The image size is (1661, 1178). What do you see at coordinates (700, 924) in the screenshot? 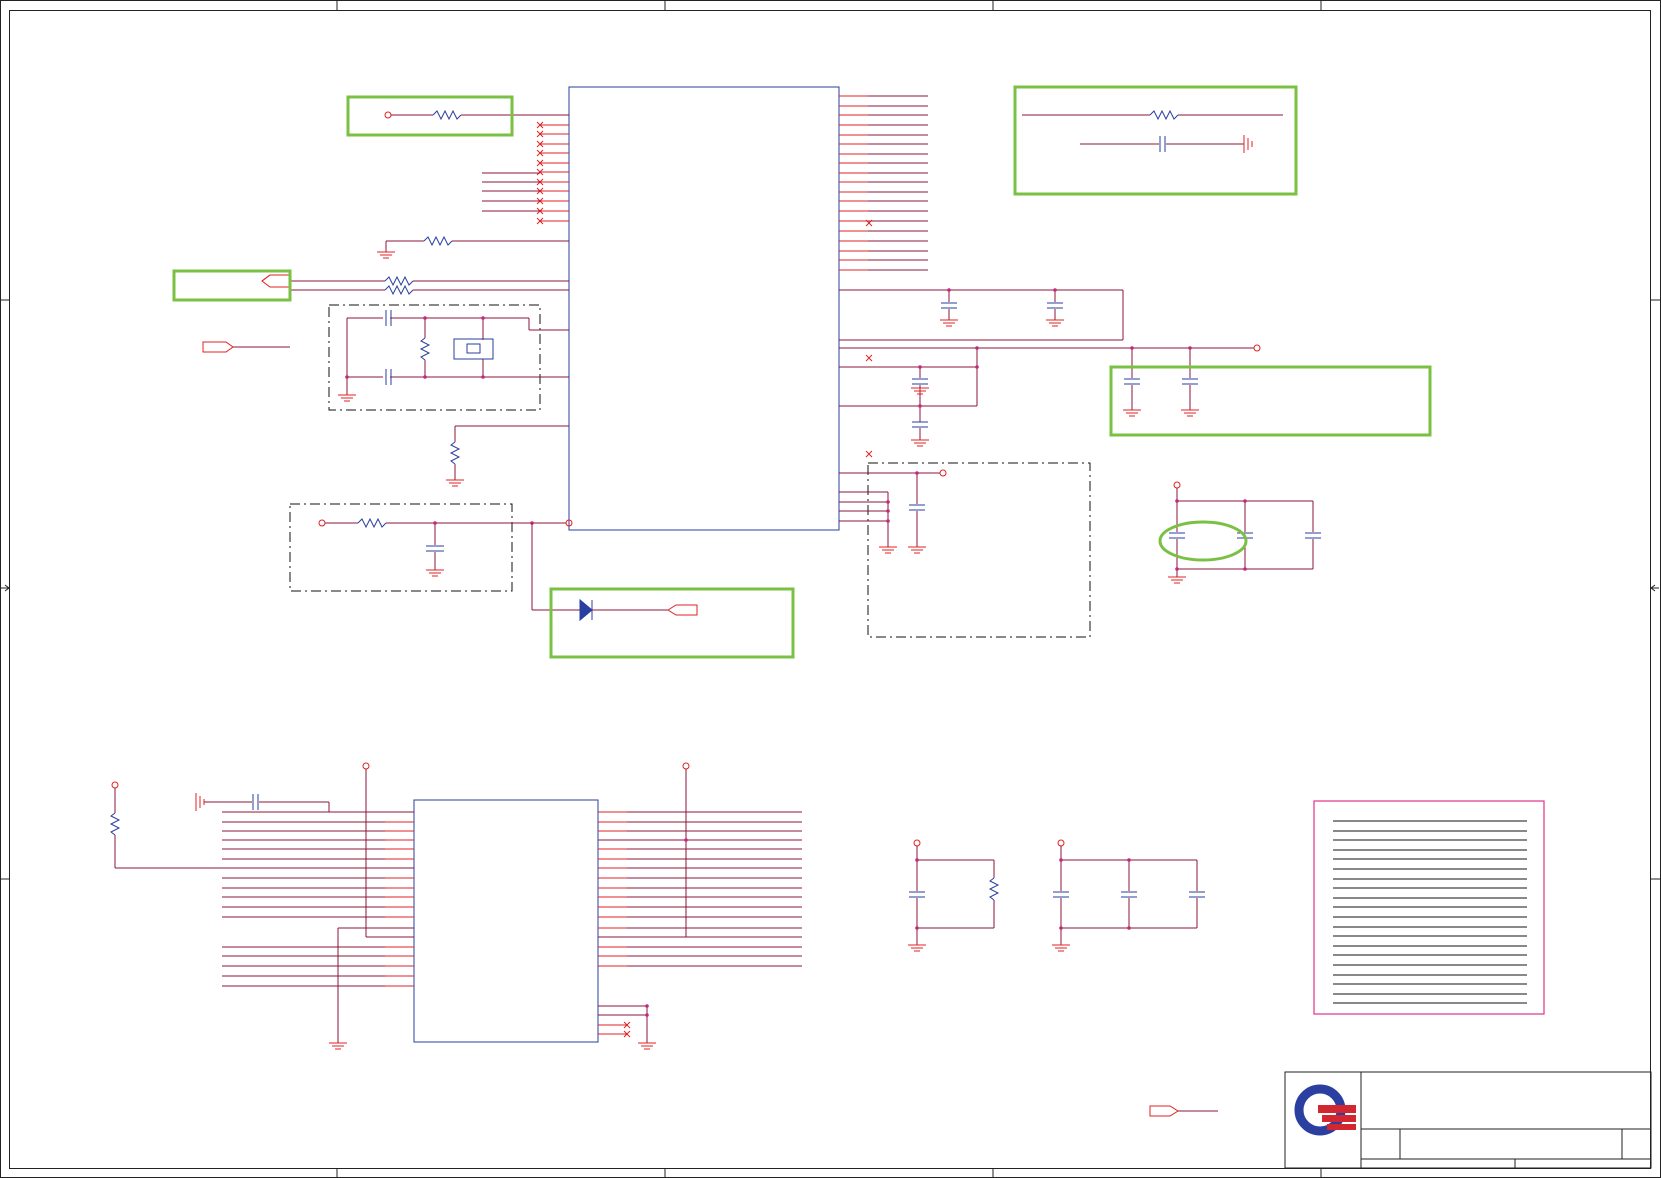
I see `secondary-ic-right-pins` at bounding box center [700, 924].